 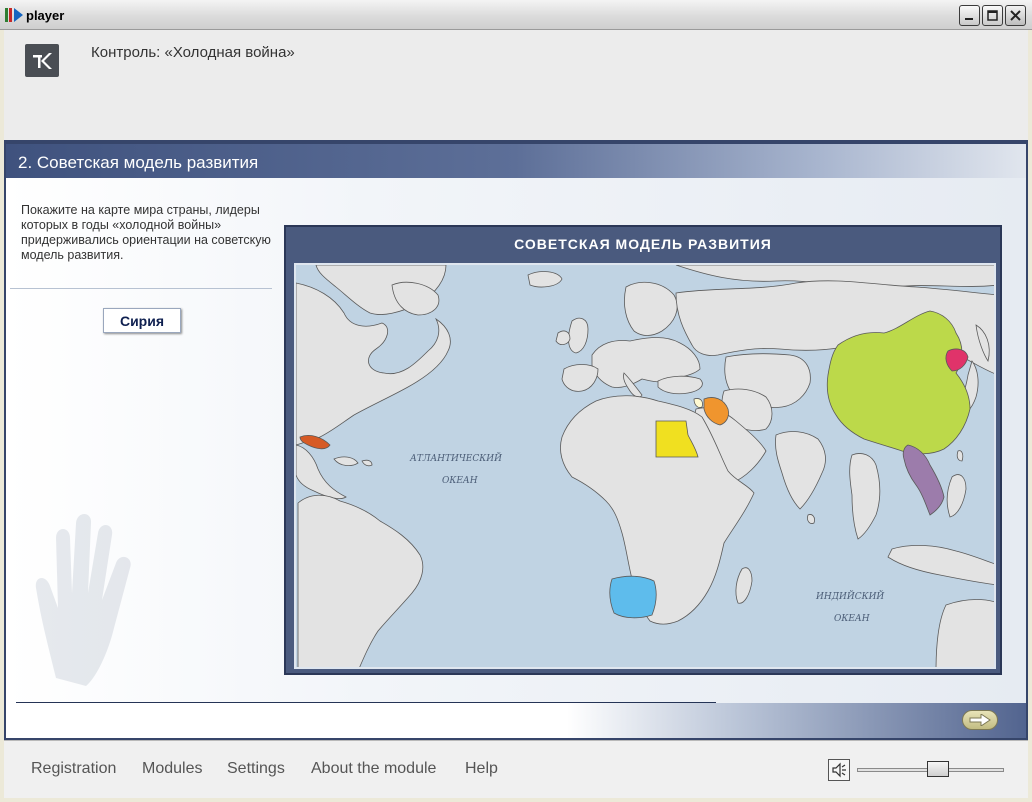 I want to click on divider, so click(x=141, y=288).